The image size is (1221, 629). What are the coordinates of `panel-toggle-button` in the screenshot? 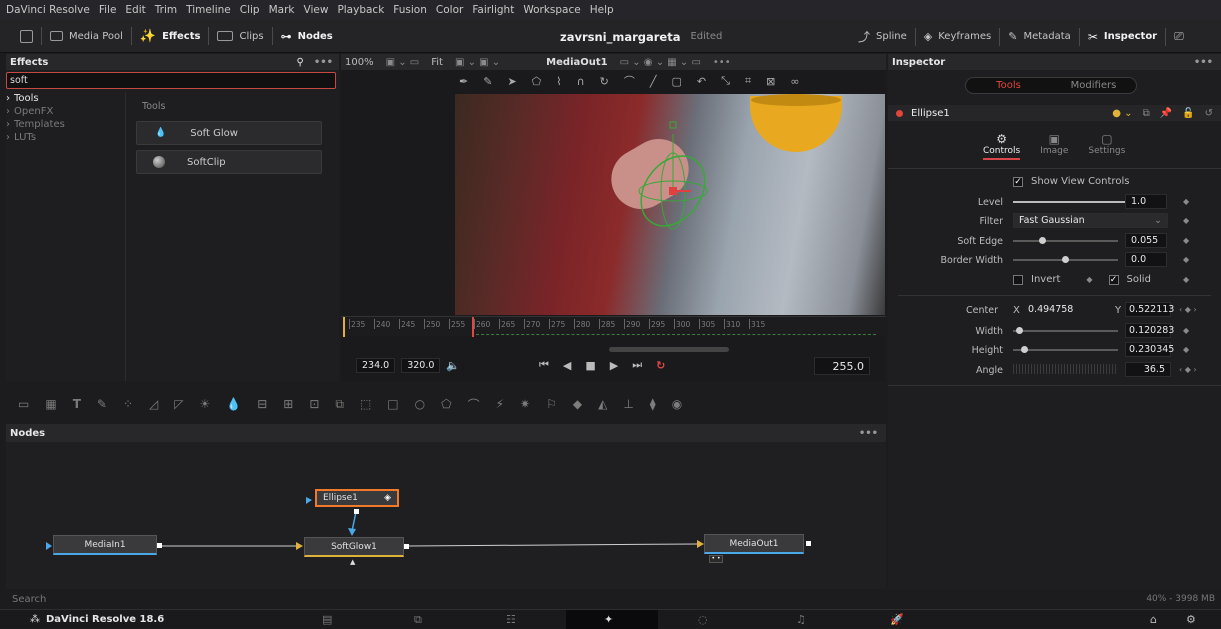 It's located at (20, 36).